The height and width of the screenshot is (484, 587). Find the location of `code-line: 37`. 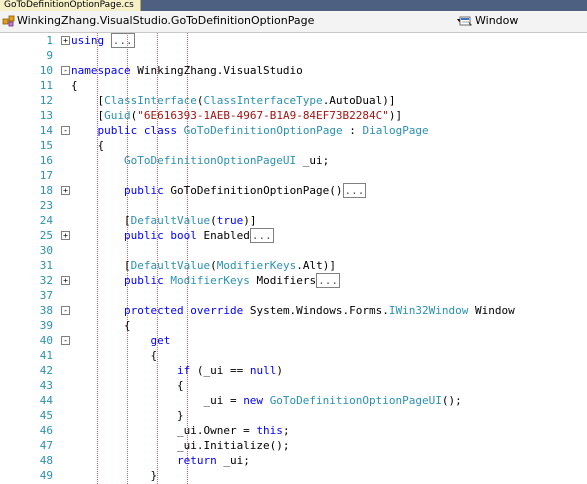

code-line: 37 is located at coordinates (293, 295).